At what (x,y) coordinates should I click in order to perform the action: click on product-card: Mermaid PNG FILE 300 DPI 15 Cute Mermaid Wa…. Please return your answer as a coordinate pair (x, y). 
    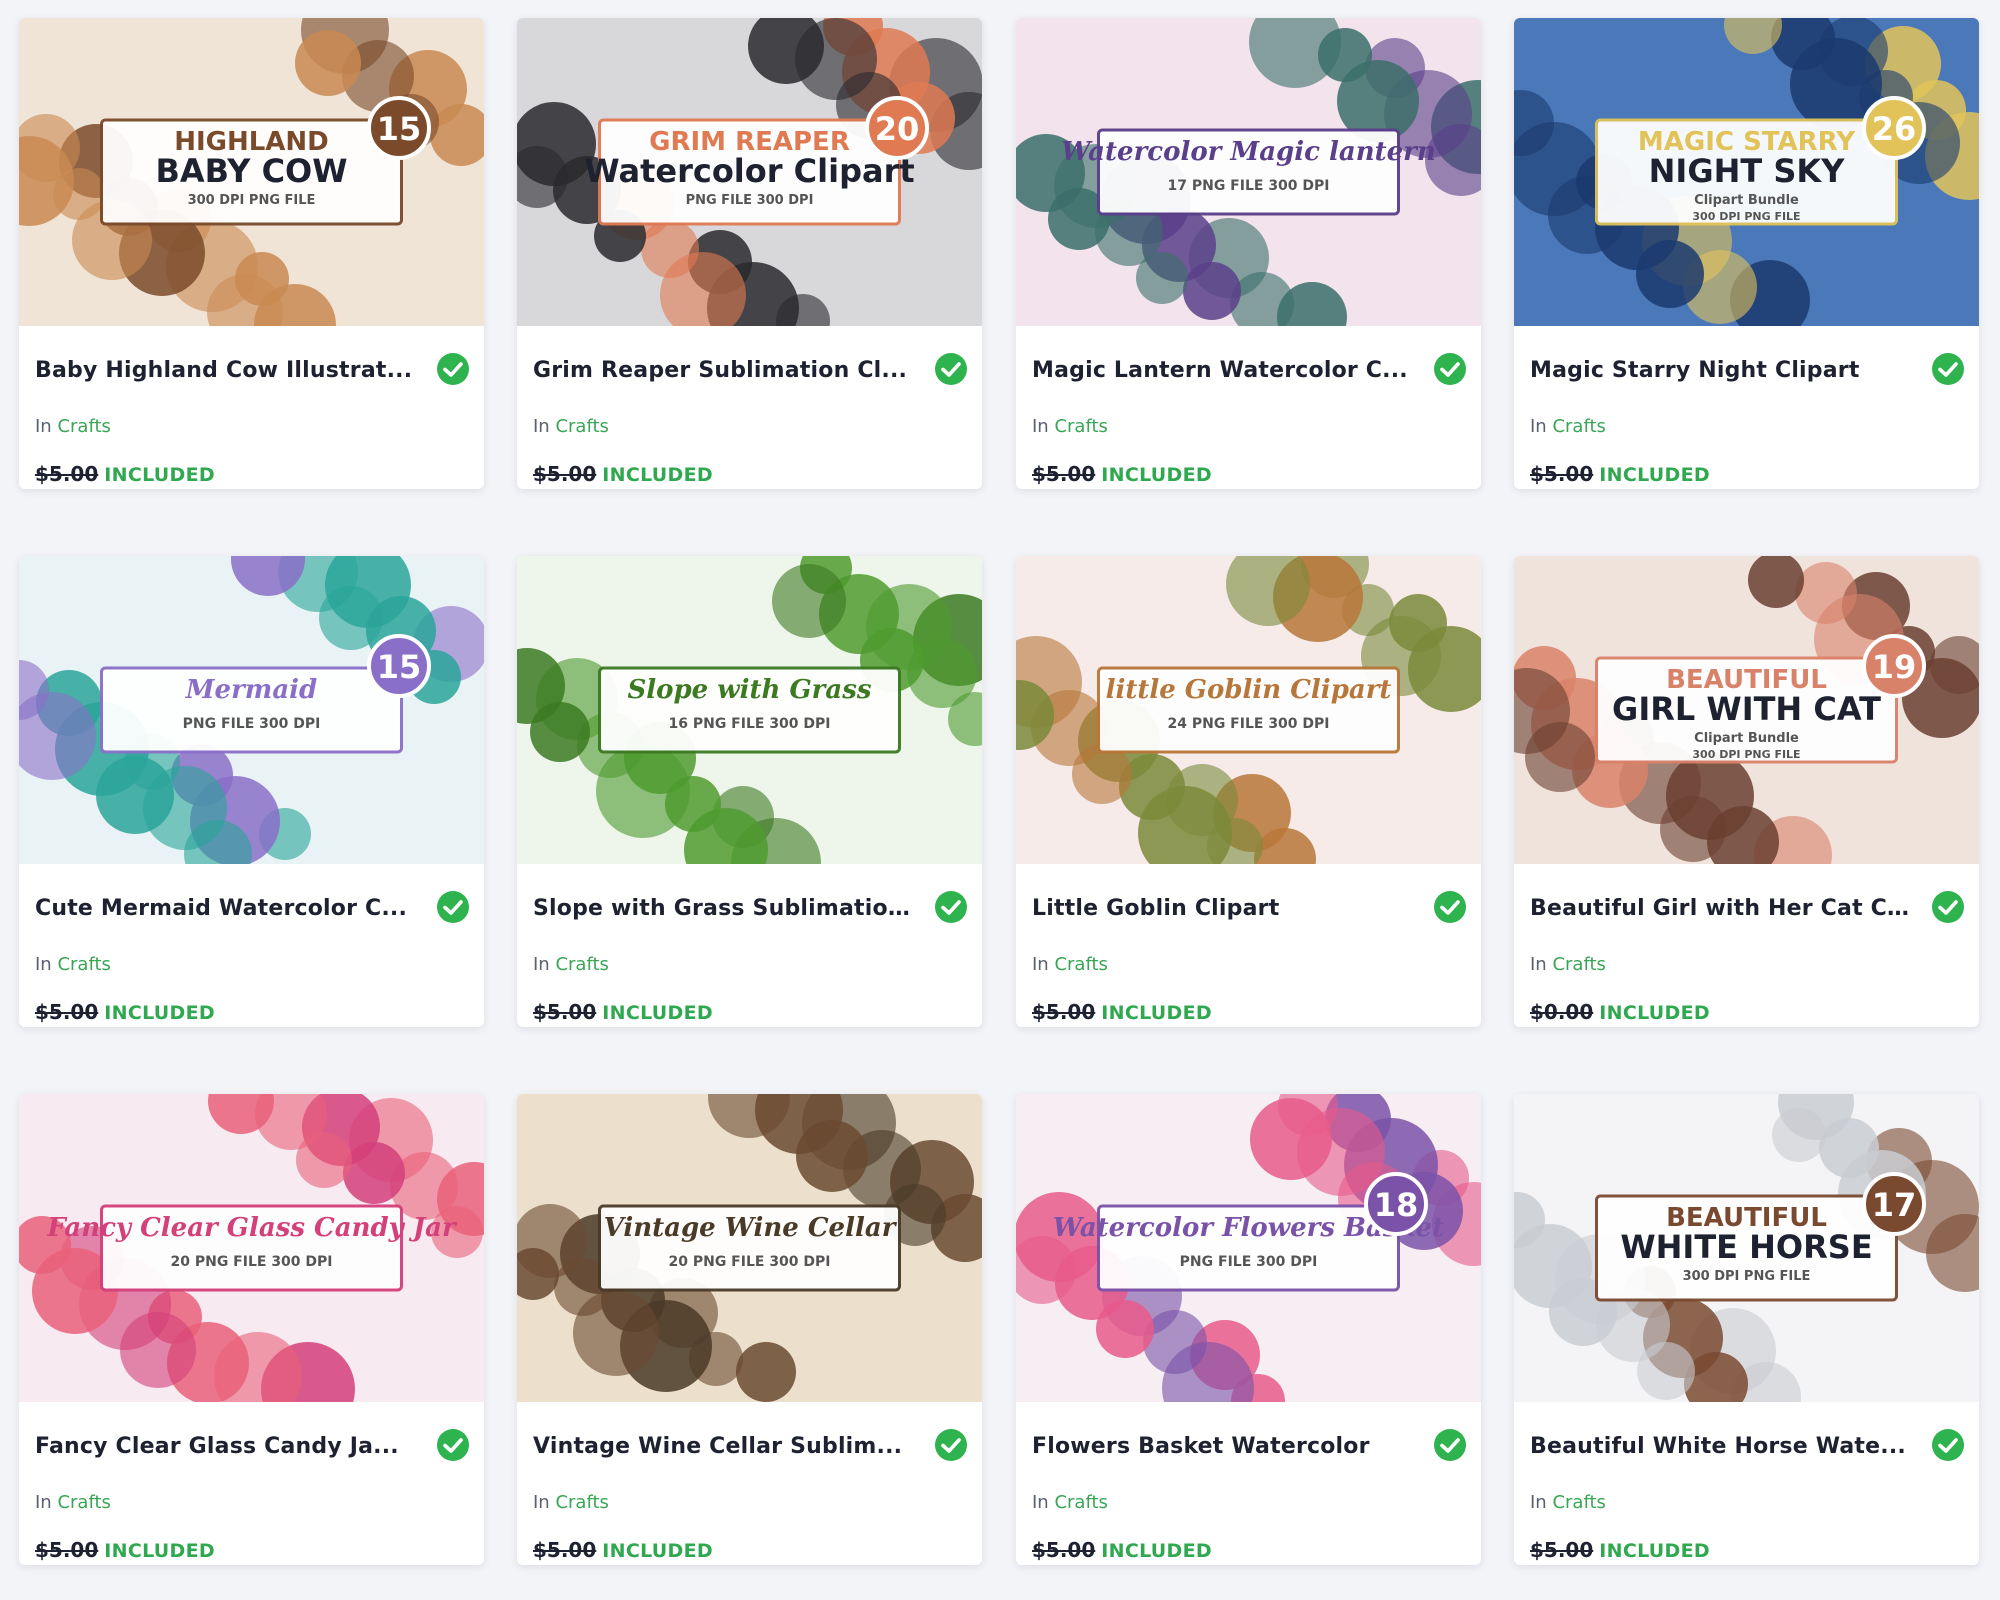
    Looking at the image, I should click on (251, 791).